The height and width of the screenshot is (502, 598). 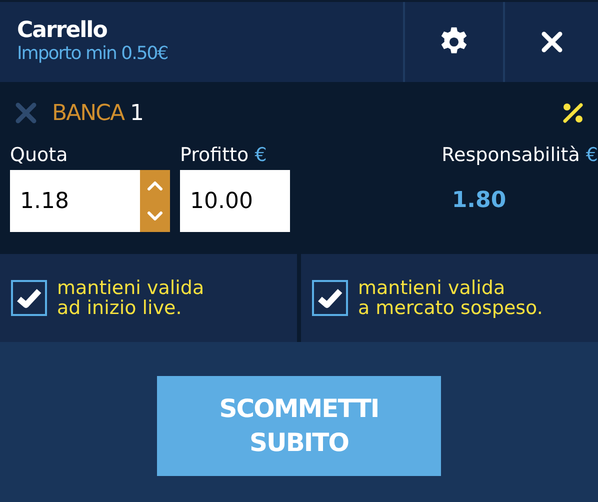 What do you see at coordinates (88, 113) in the screenshot?
I see `bet-type: BANCA` at bounding box center [88, 113].